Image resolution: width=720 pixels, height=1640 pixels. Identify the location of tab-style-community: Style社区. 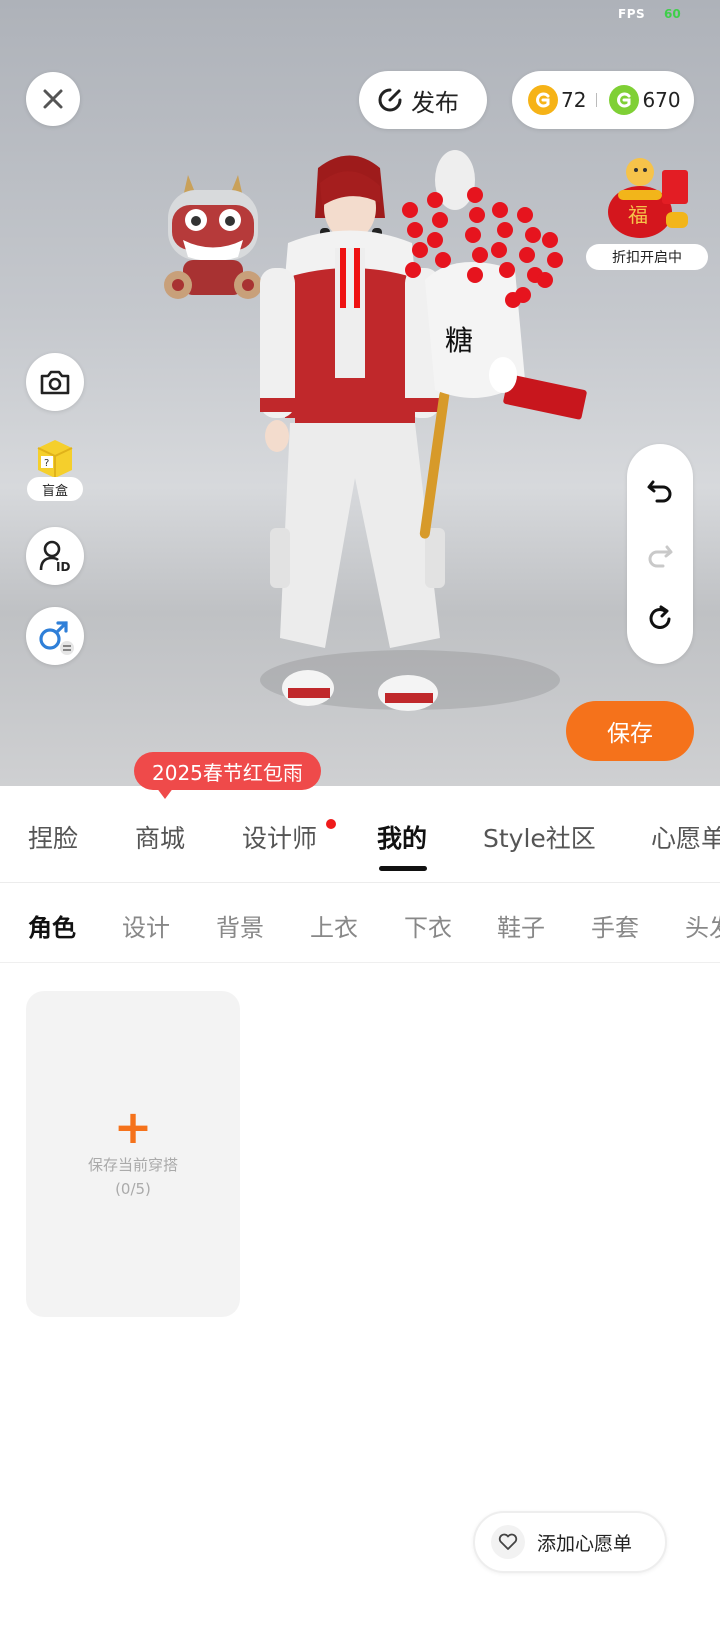
(539, 837).